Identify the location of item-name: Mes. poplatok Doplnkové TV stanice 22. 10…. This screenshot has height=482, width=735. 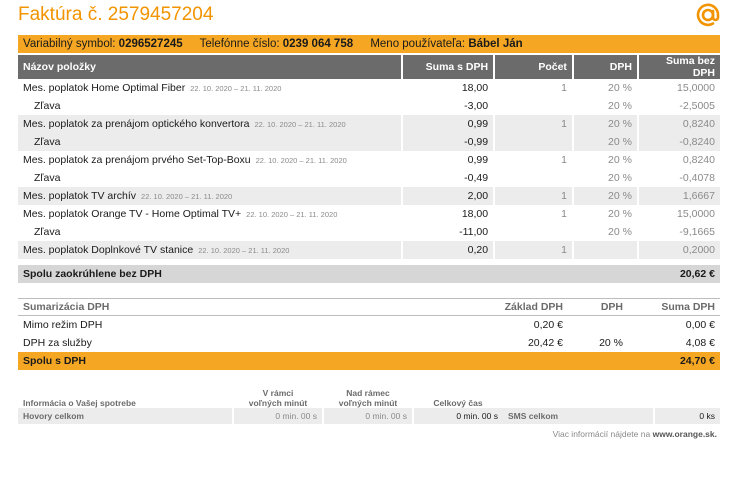
(210, 250).